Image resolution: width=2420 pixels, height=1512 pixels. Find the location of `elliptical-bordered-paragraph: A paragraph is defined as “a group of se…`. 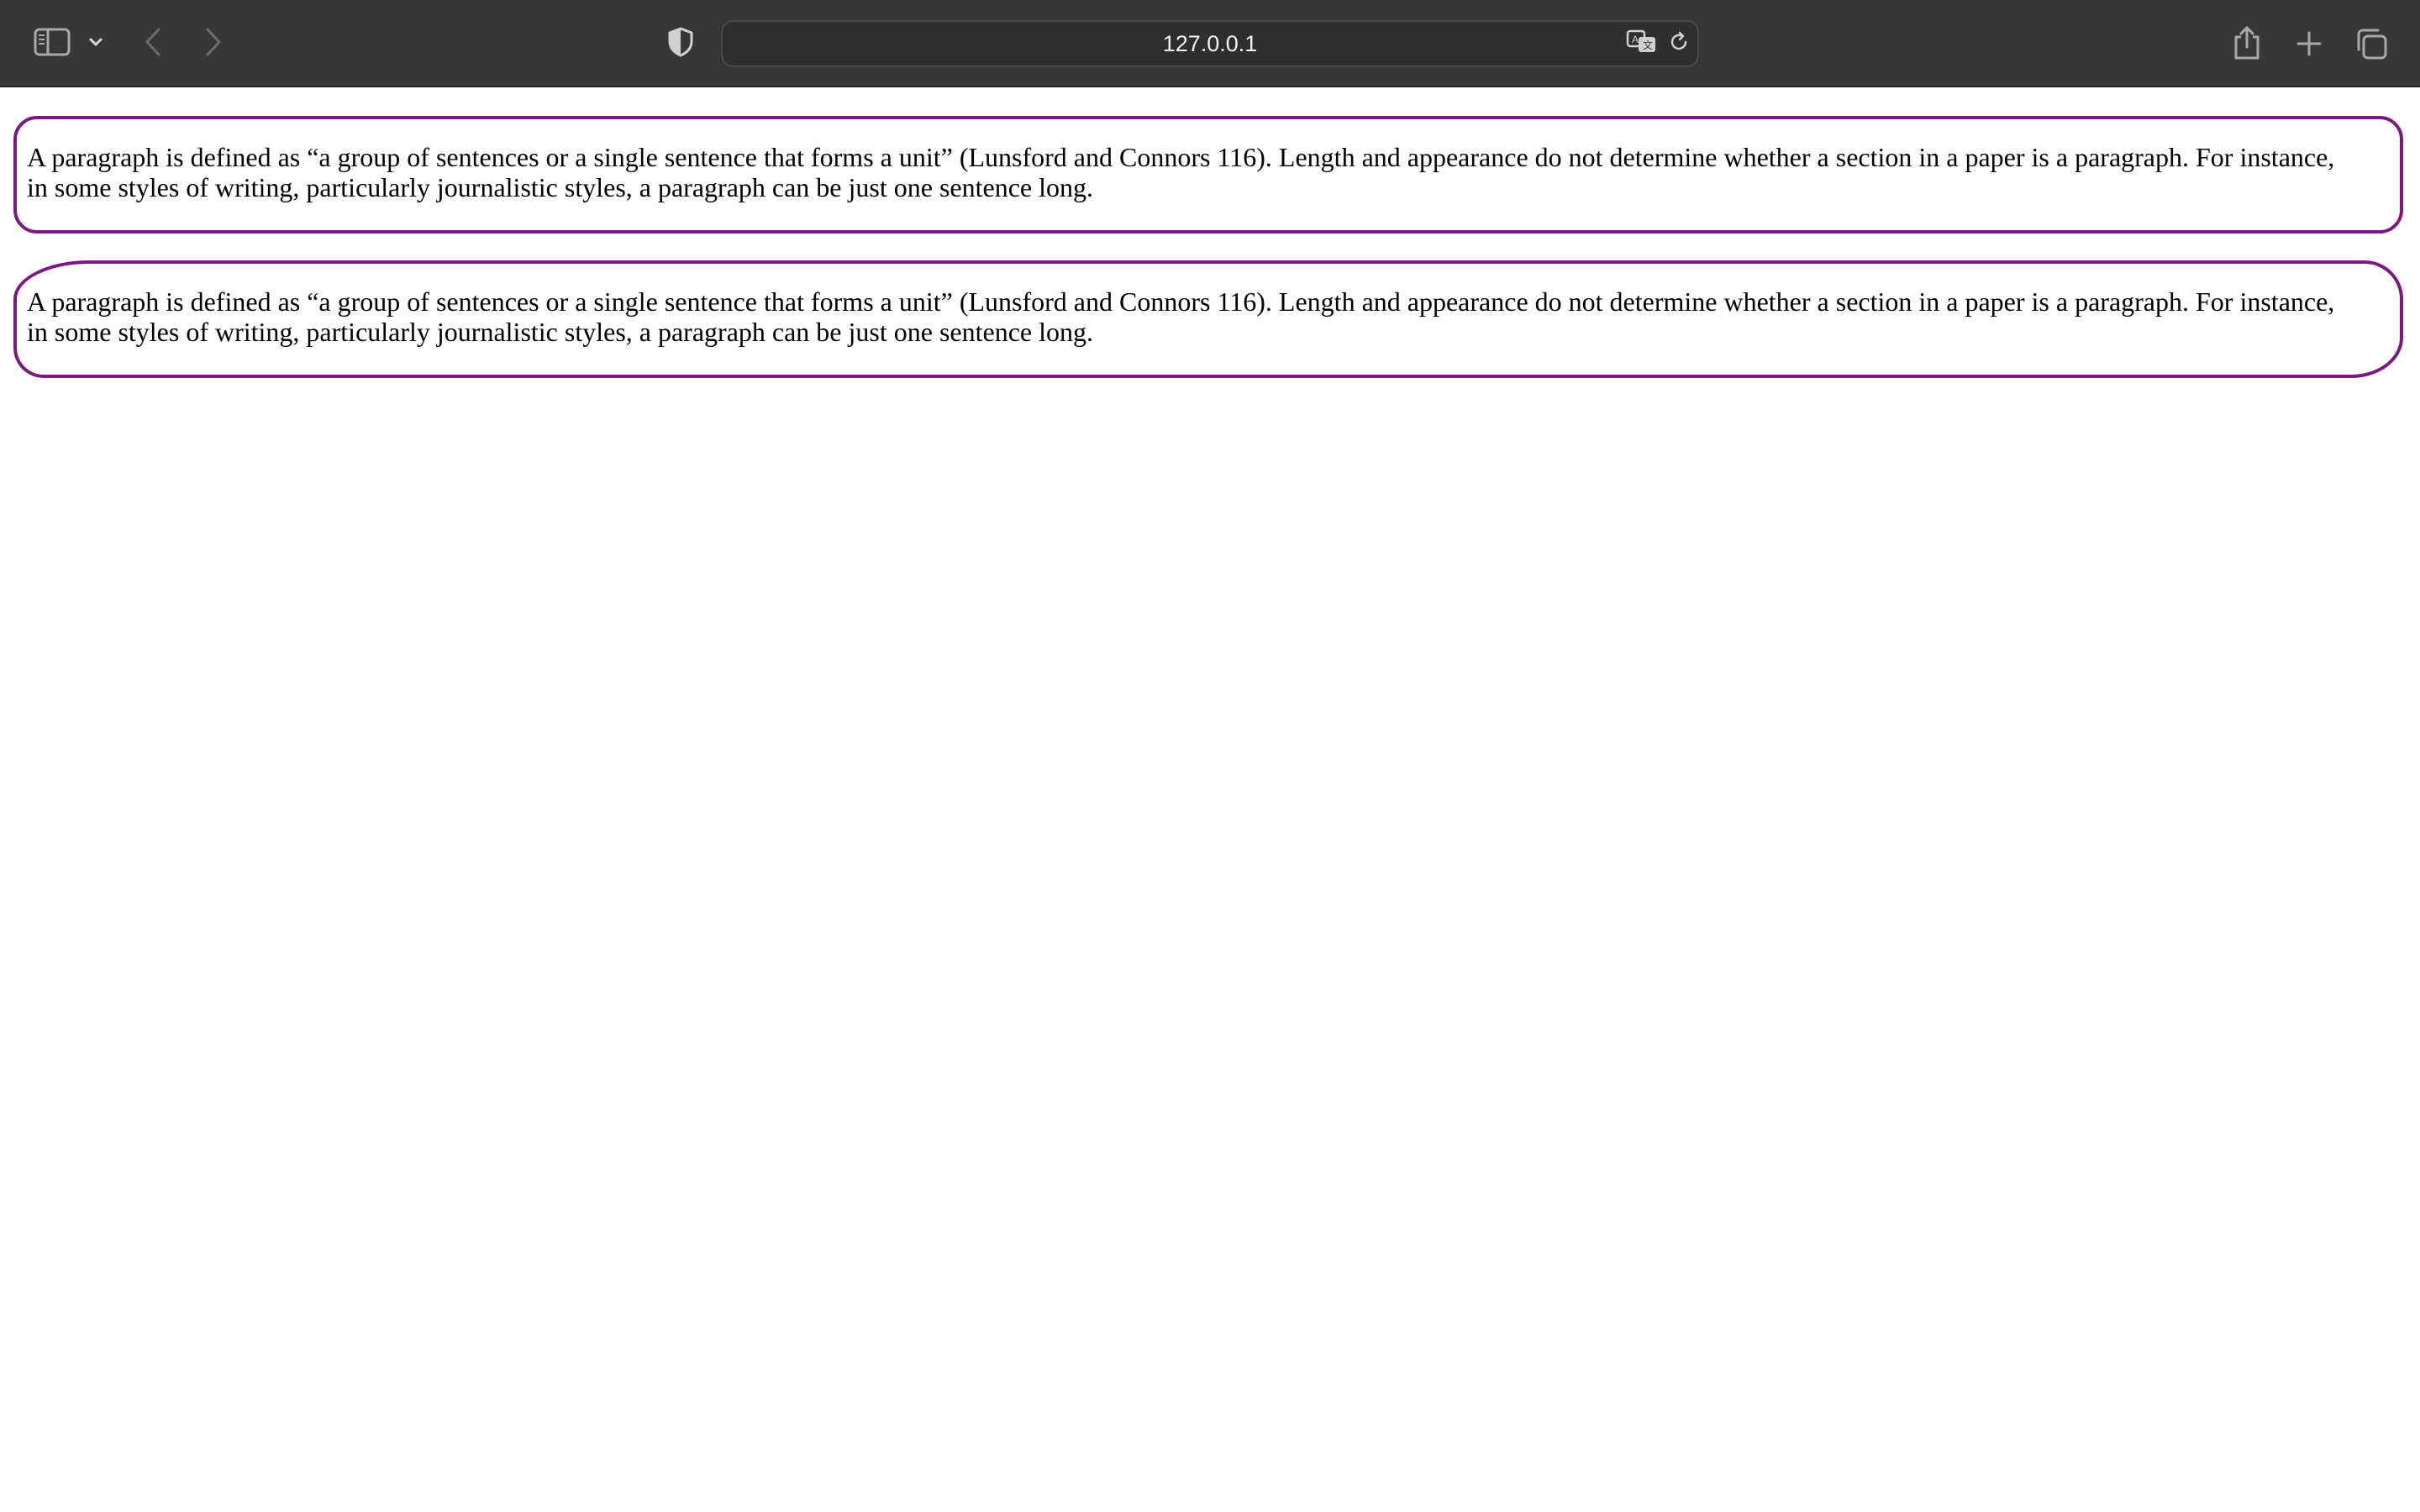

elliptical-bordered-paragraph: A paragraph is defined as “a group of se… is located at coordinates (1208, 319).